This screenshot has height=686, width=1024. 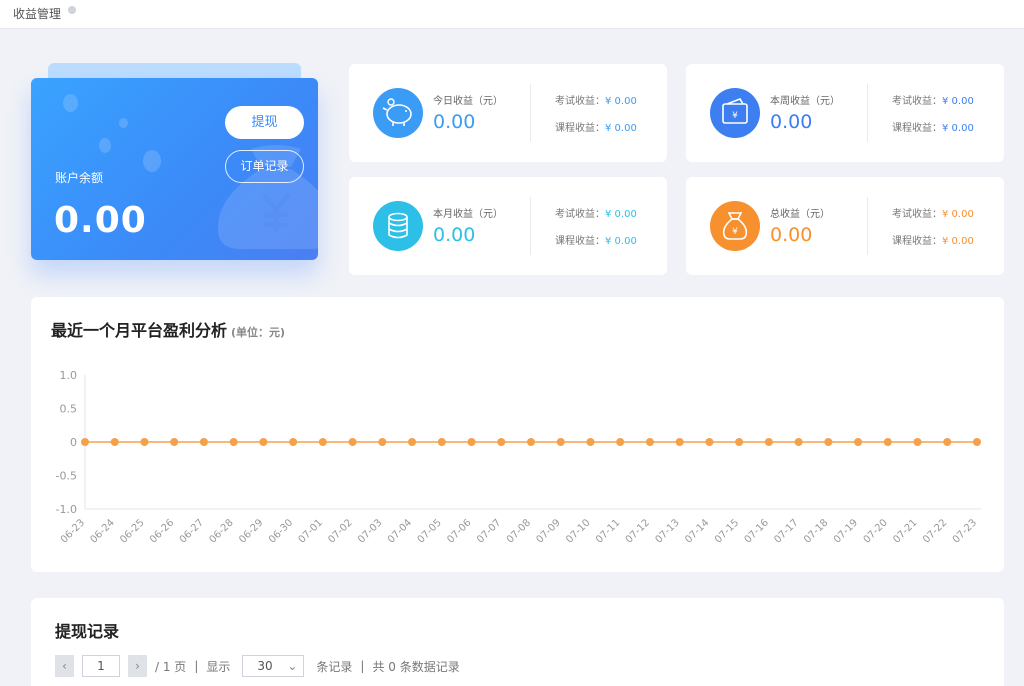 What do you see at coordinates (508, 113) in the screenshot?
I see `stat-card-today: 今日收益（元） 0.00 考试收益：¥ 0.00 课程收益：¥ 0.00` at bounding box center [508, 113].